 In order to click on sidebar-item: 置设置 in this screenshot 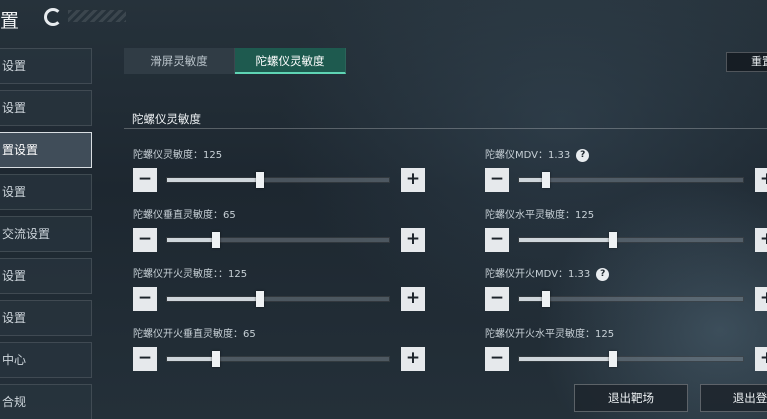, I will do `click(46, 150)`.